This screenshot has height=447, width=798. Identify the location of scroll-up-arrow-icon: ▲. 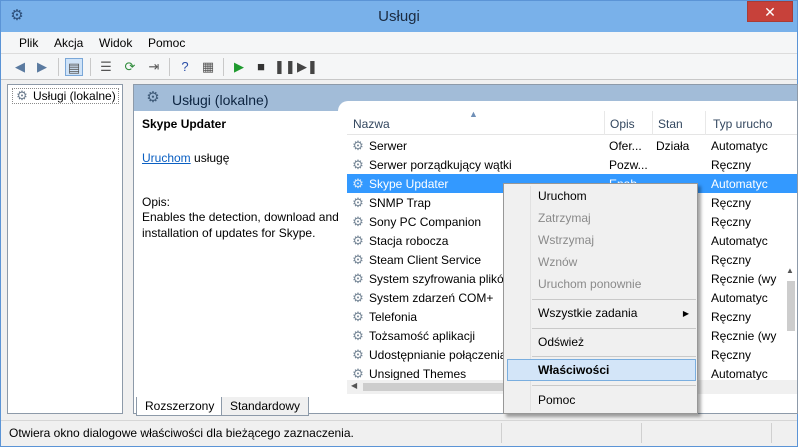
(790, 270).